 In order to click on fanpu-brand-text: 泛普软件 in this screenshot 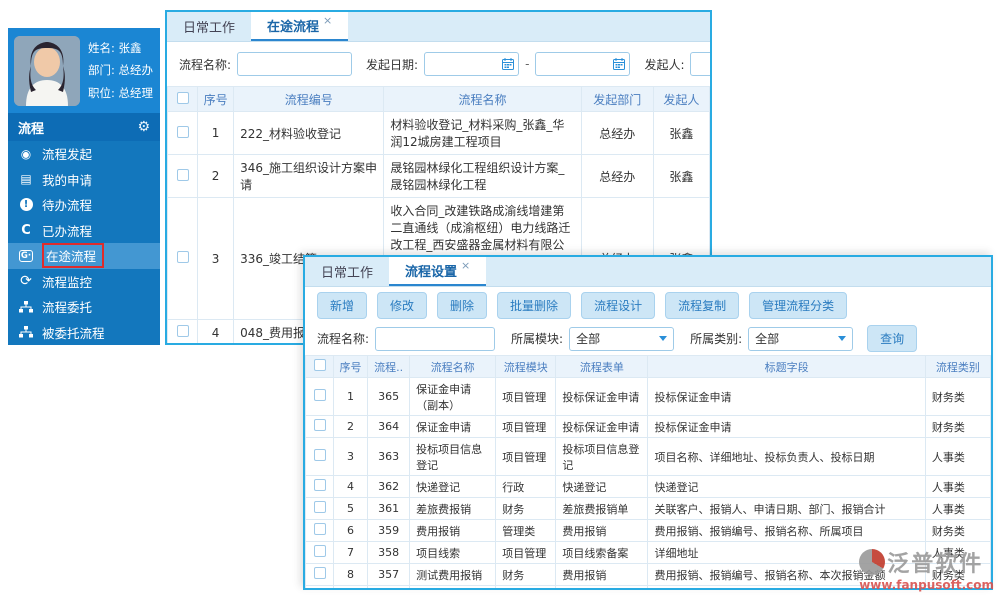, I will do `click(935, 564)`.